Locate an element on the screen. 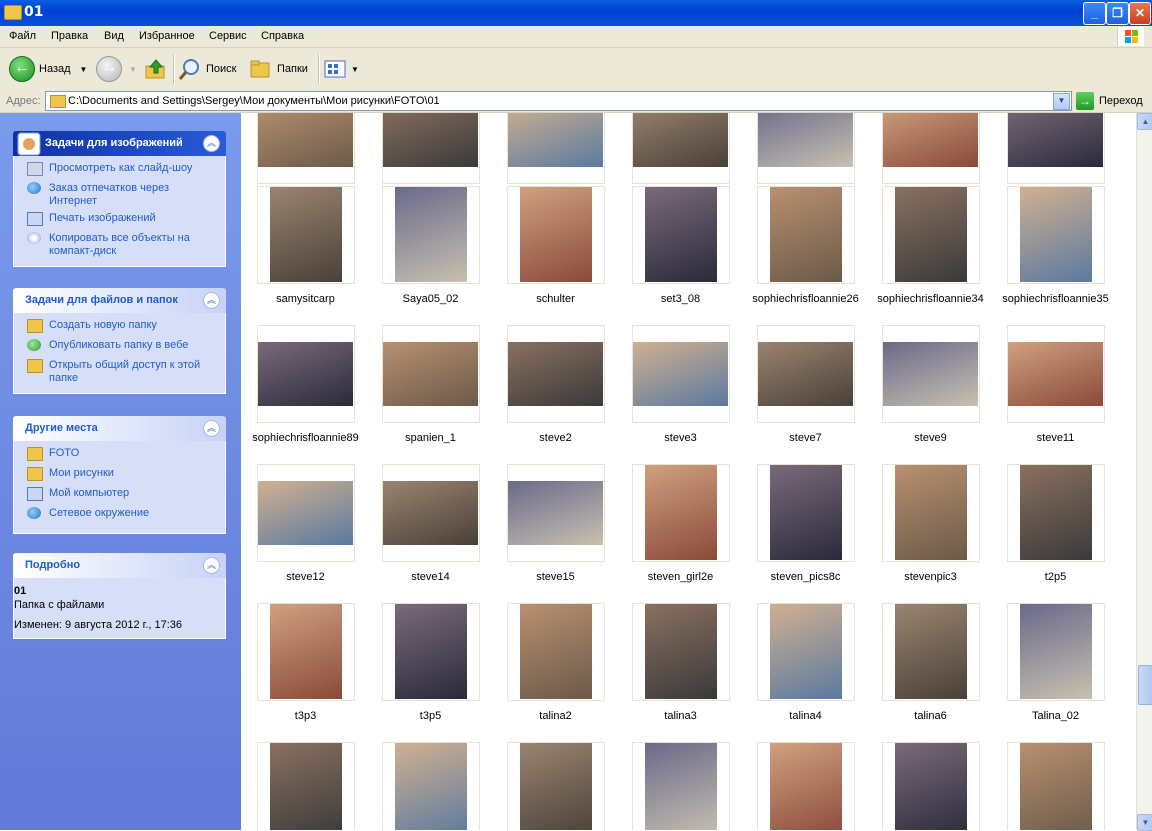  thumbnail-caption: t2p5 is located at coordinates (1055, 577).